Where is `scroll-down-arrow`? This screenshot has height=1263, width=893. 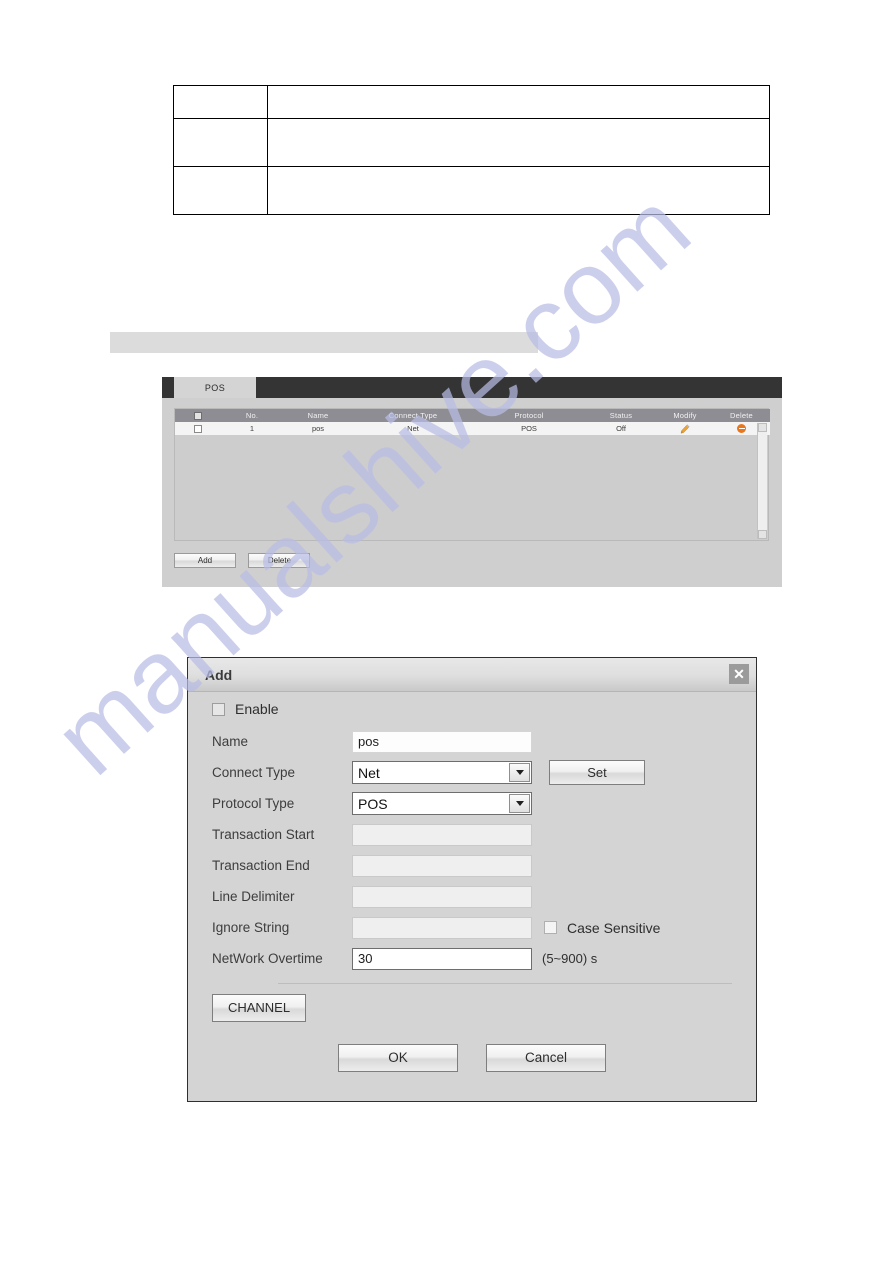 scroll-down-arrow is located at coordinates (762, 534).